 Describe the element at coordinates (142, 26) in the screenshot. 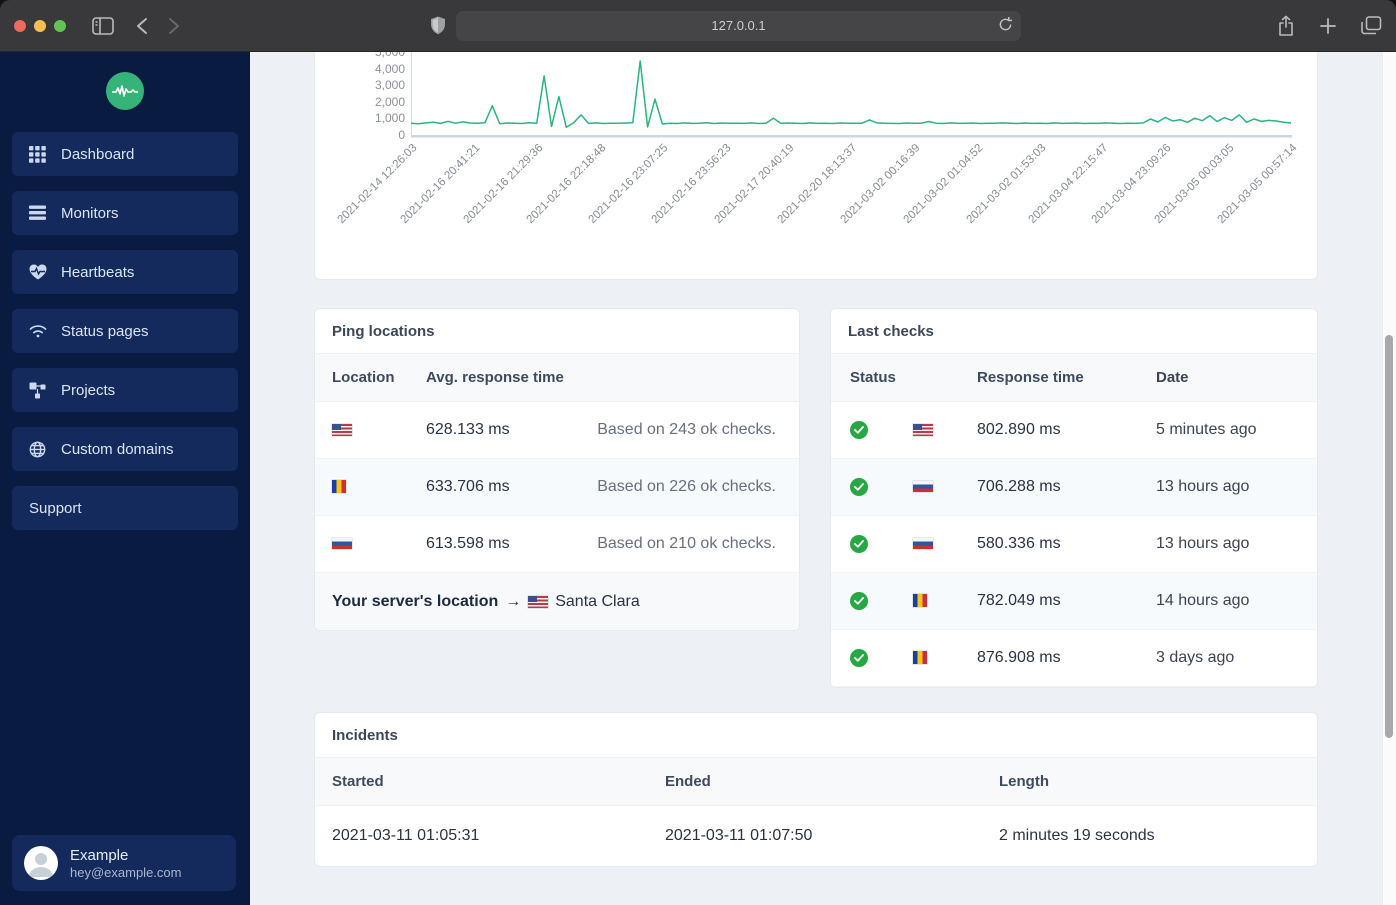

I see `back-icon` at that location.